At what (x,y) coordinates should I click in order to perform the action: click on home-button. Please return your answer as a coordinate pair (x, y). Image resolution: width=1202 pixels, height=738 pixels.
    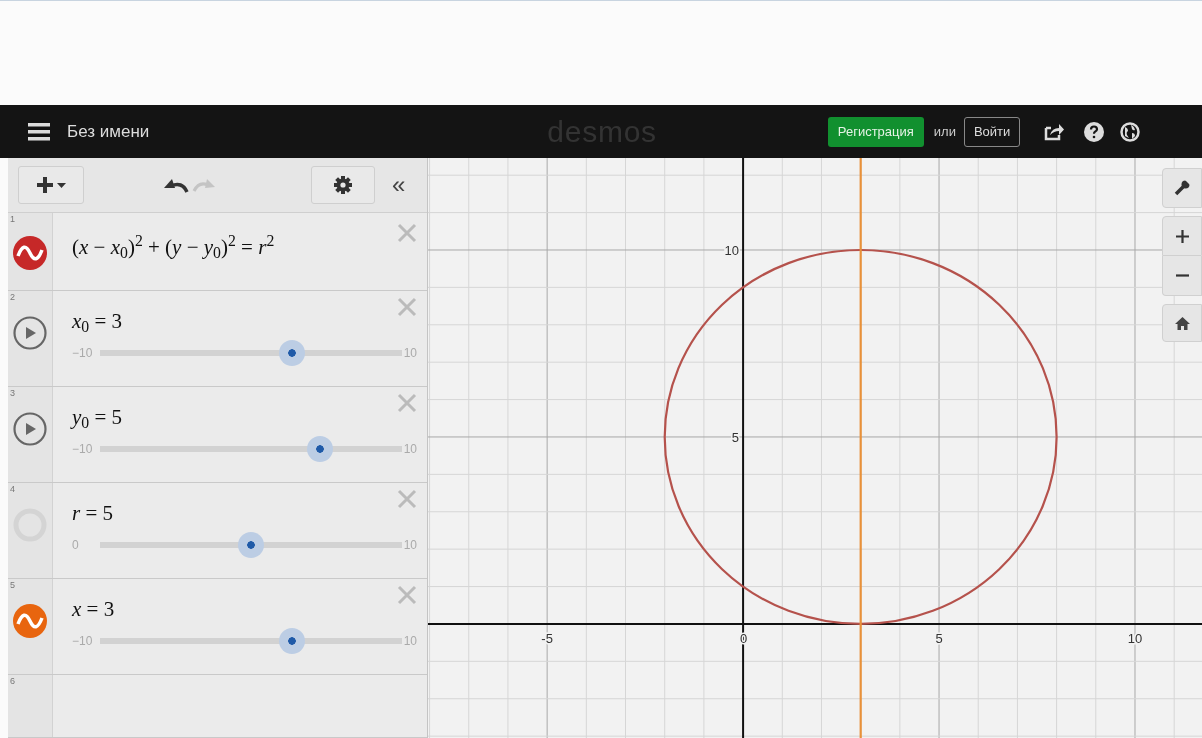
    Looking at the image, I should click on (1182, 323).